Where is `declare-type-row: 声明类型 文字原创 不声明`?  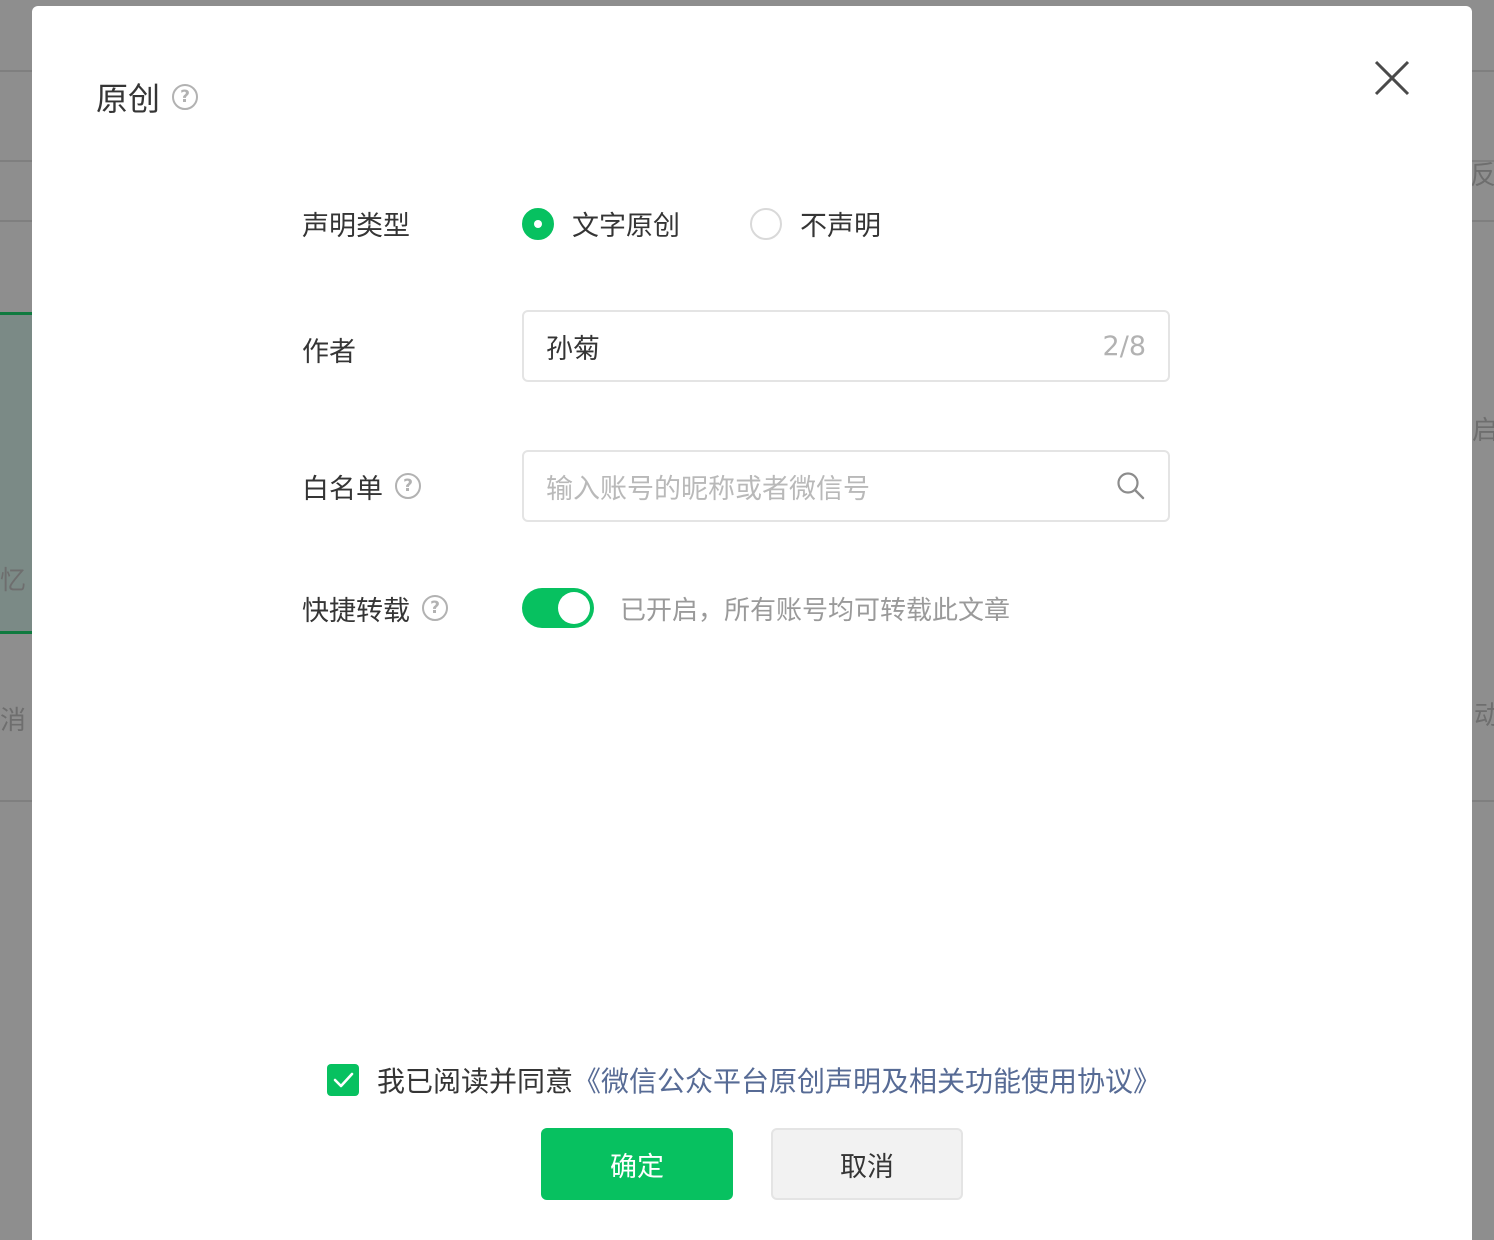
declare-type-row: 声明类型 文字原创 不声明 is located at coordinates (591, 223).